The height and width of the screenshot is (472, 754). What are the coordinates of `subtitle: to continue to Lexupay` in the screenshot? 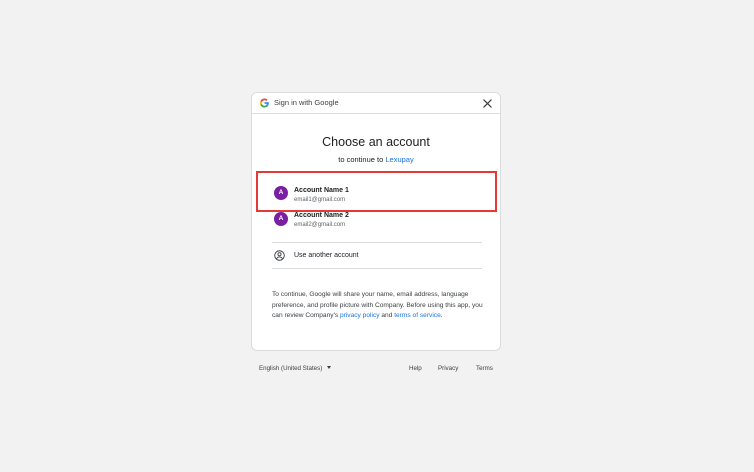 It's located at (376, 160).